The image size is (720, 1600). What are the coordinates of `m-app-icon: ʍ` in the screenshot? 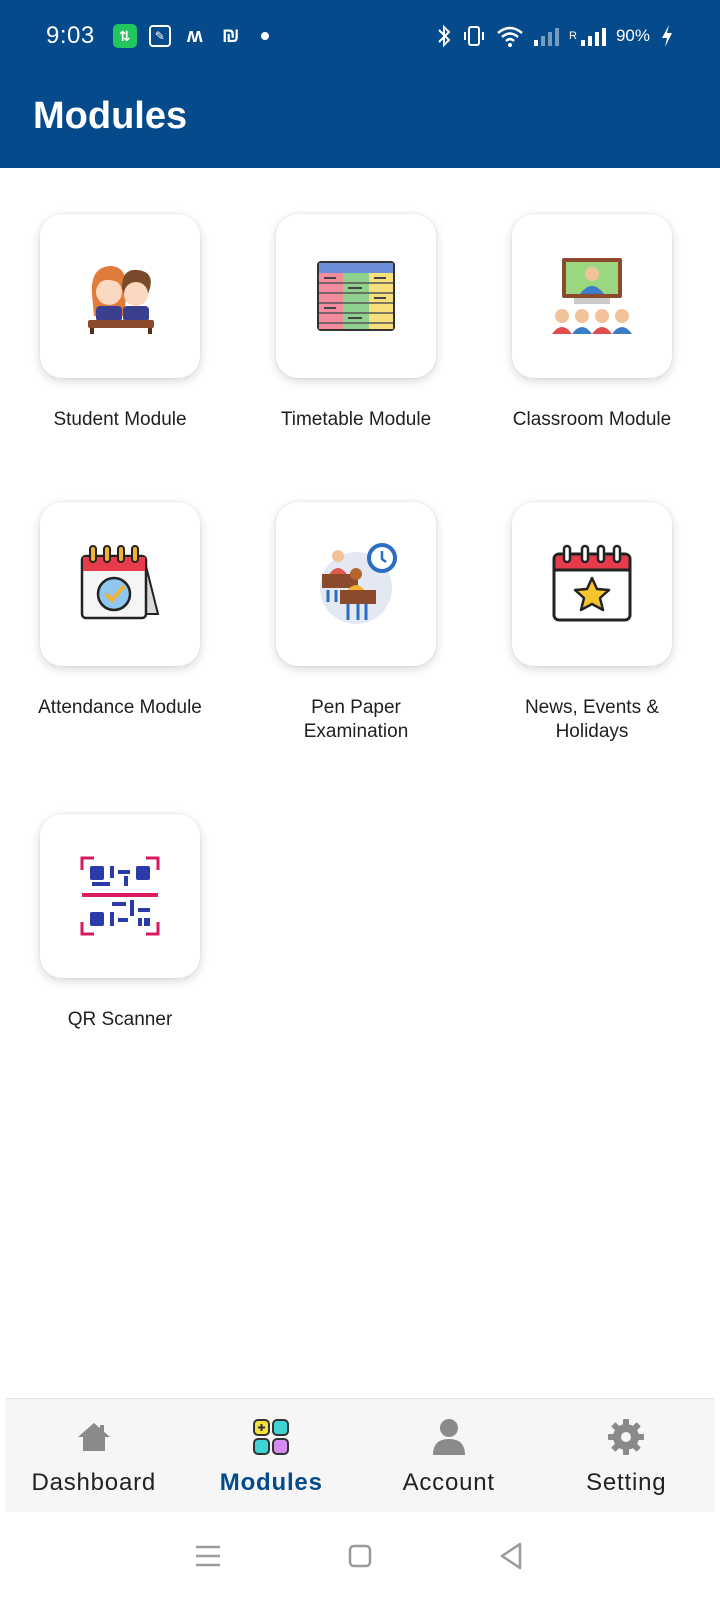 It's located at (194, 35).